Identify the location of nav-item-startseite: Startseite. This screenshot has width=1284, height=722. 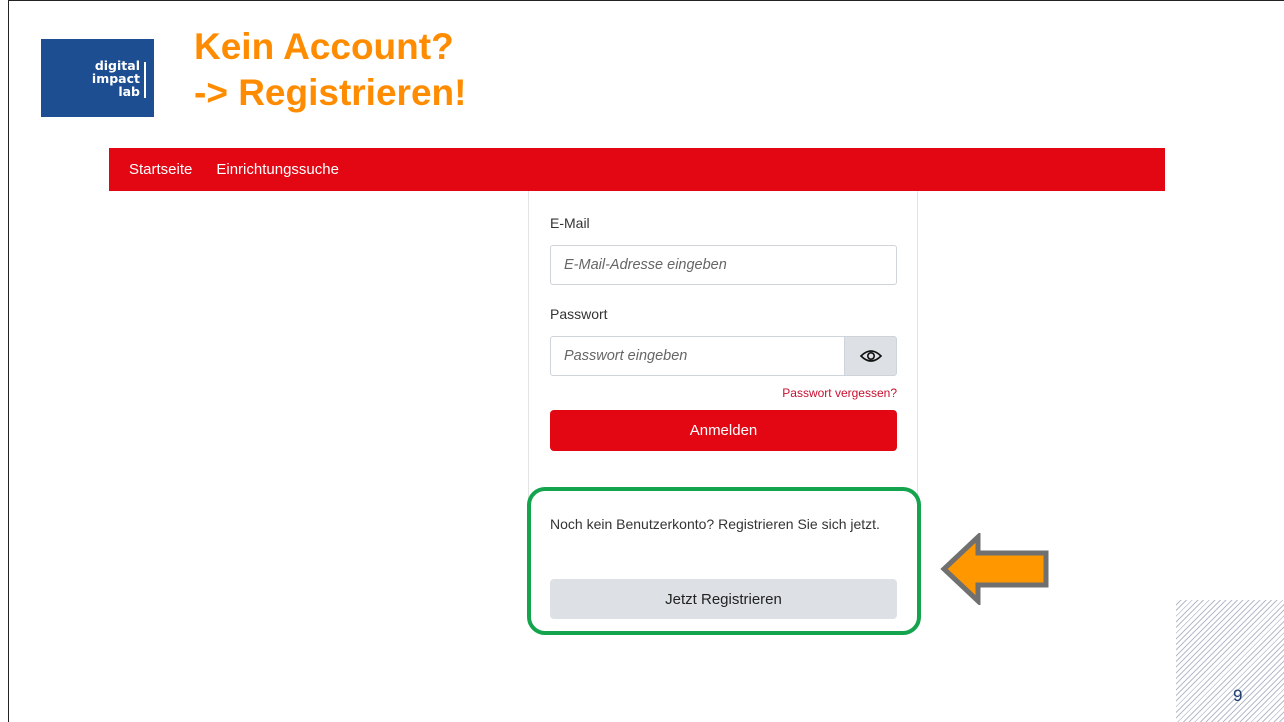
(160, 169).